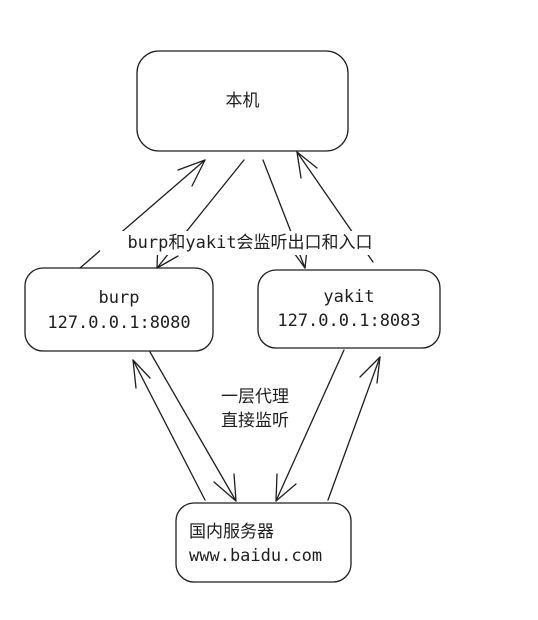 This screenshot has width=538, height=620. Describe the element at coordinates (119, 323) in the screenshot. I see `burp-node-address: 127.0.0.1:8080` at that location.